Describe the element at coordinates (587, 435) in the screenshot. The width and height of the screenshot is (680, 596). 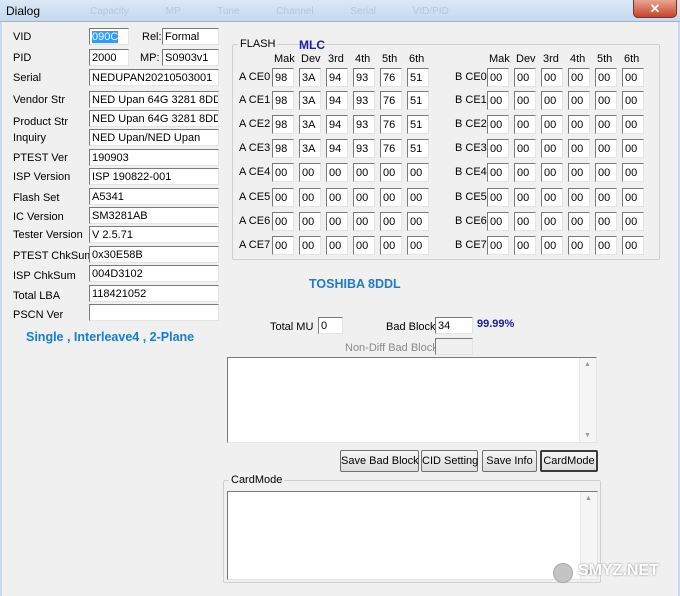
I see `scroll-down-icon: ▼` at that location.